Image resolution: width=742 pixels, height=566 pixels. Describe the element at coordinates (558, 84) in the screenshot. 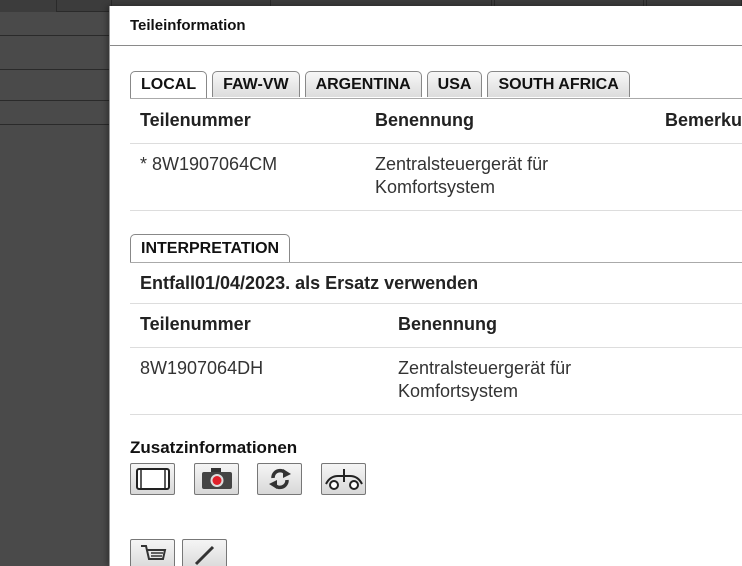

I see `tab-south-africa: SOUTH AFRICA` at that location.